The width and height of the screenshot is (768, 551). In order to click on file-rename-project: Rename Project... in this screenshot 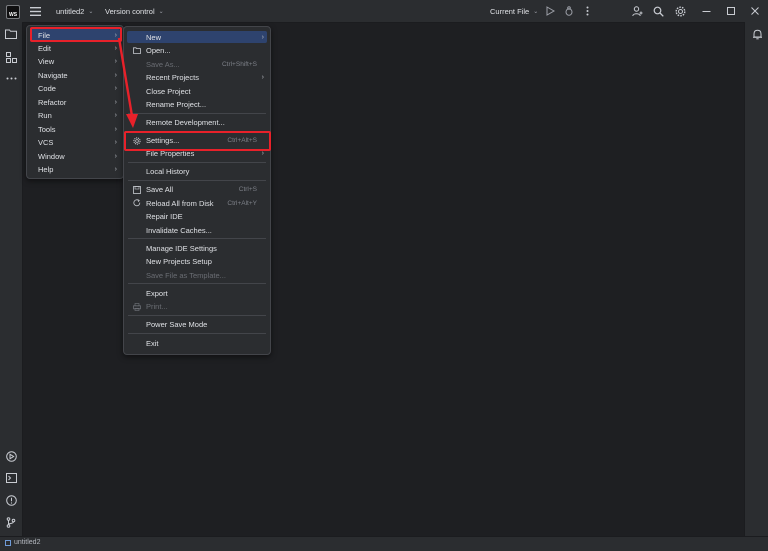, I will do `click(197, 105)`.